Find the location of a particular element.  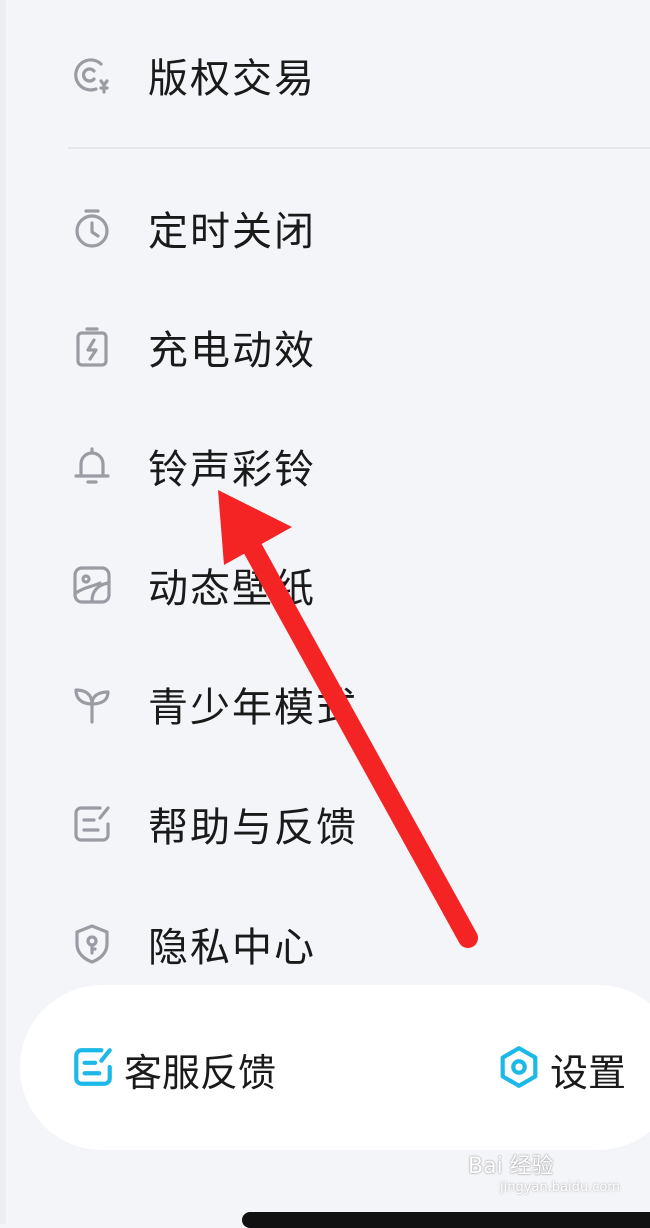

menu-item-live-wallpaper: 动态壁纸 is located at coordinates (350, 585).